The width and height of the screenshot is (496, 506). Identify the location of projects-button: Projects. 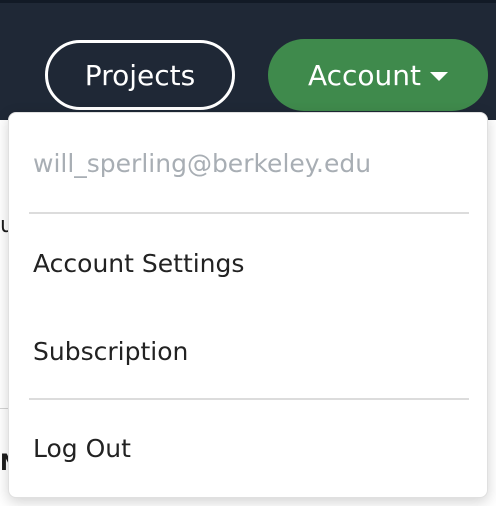
(140, 75).